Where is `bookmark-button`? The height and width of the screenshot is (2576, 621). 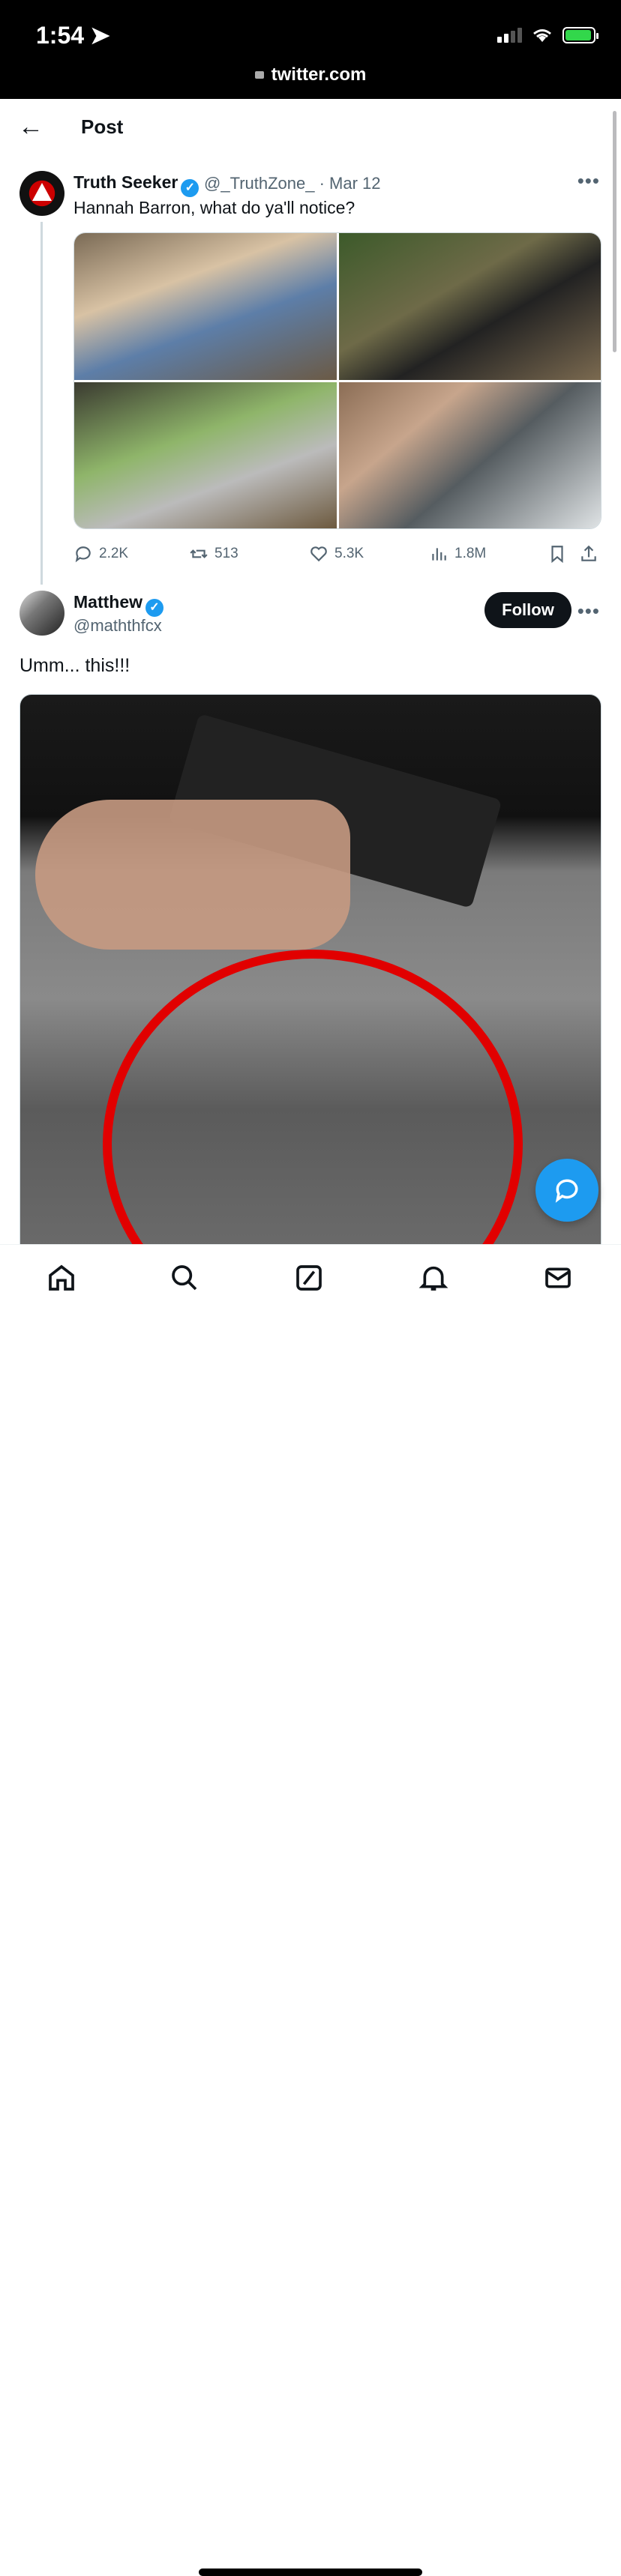 bookmark-button is located at coordinates (557, 554).